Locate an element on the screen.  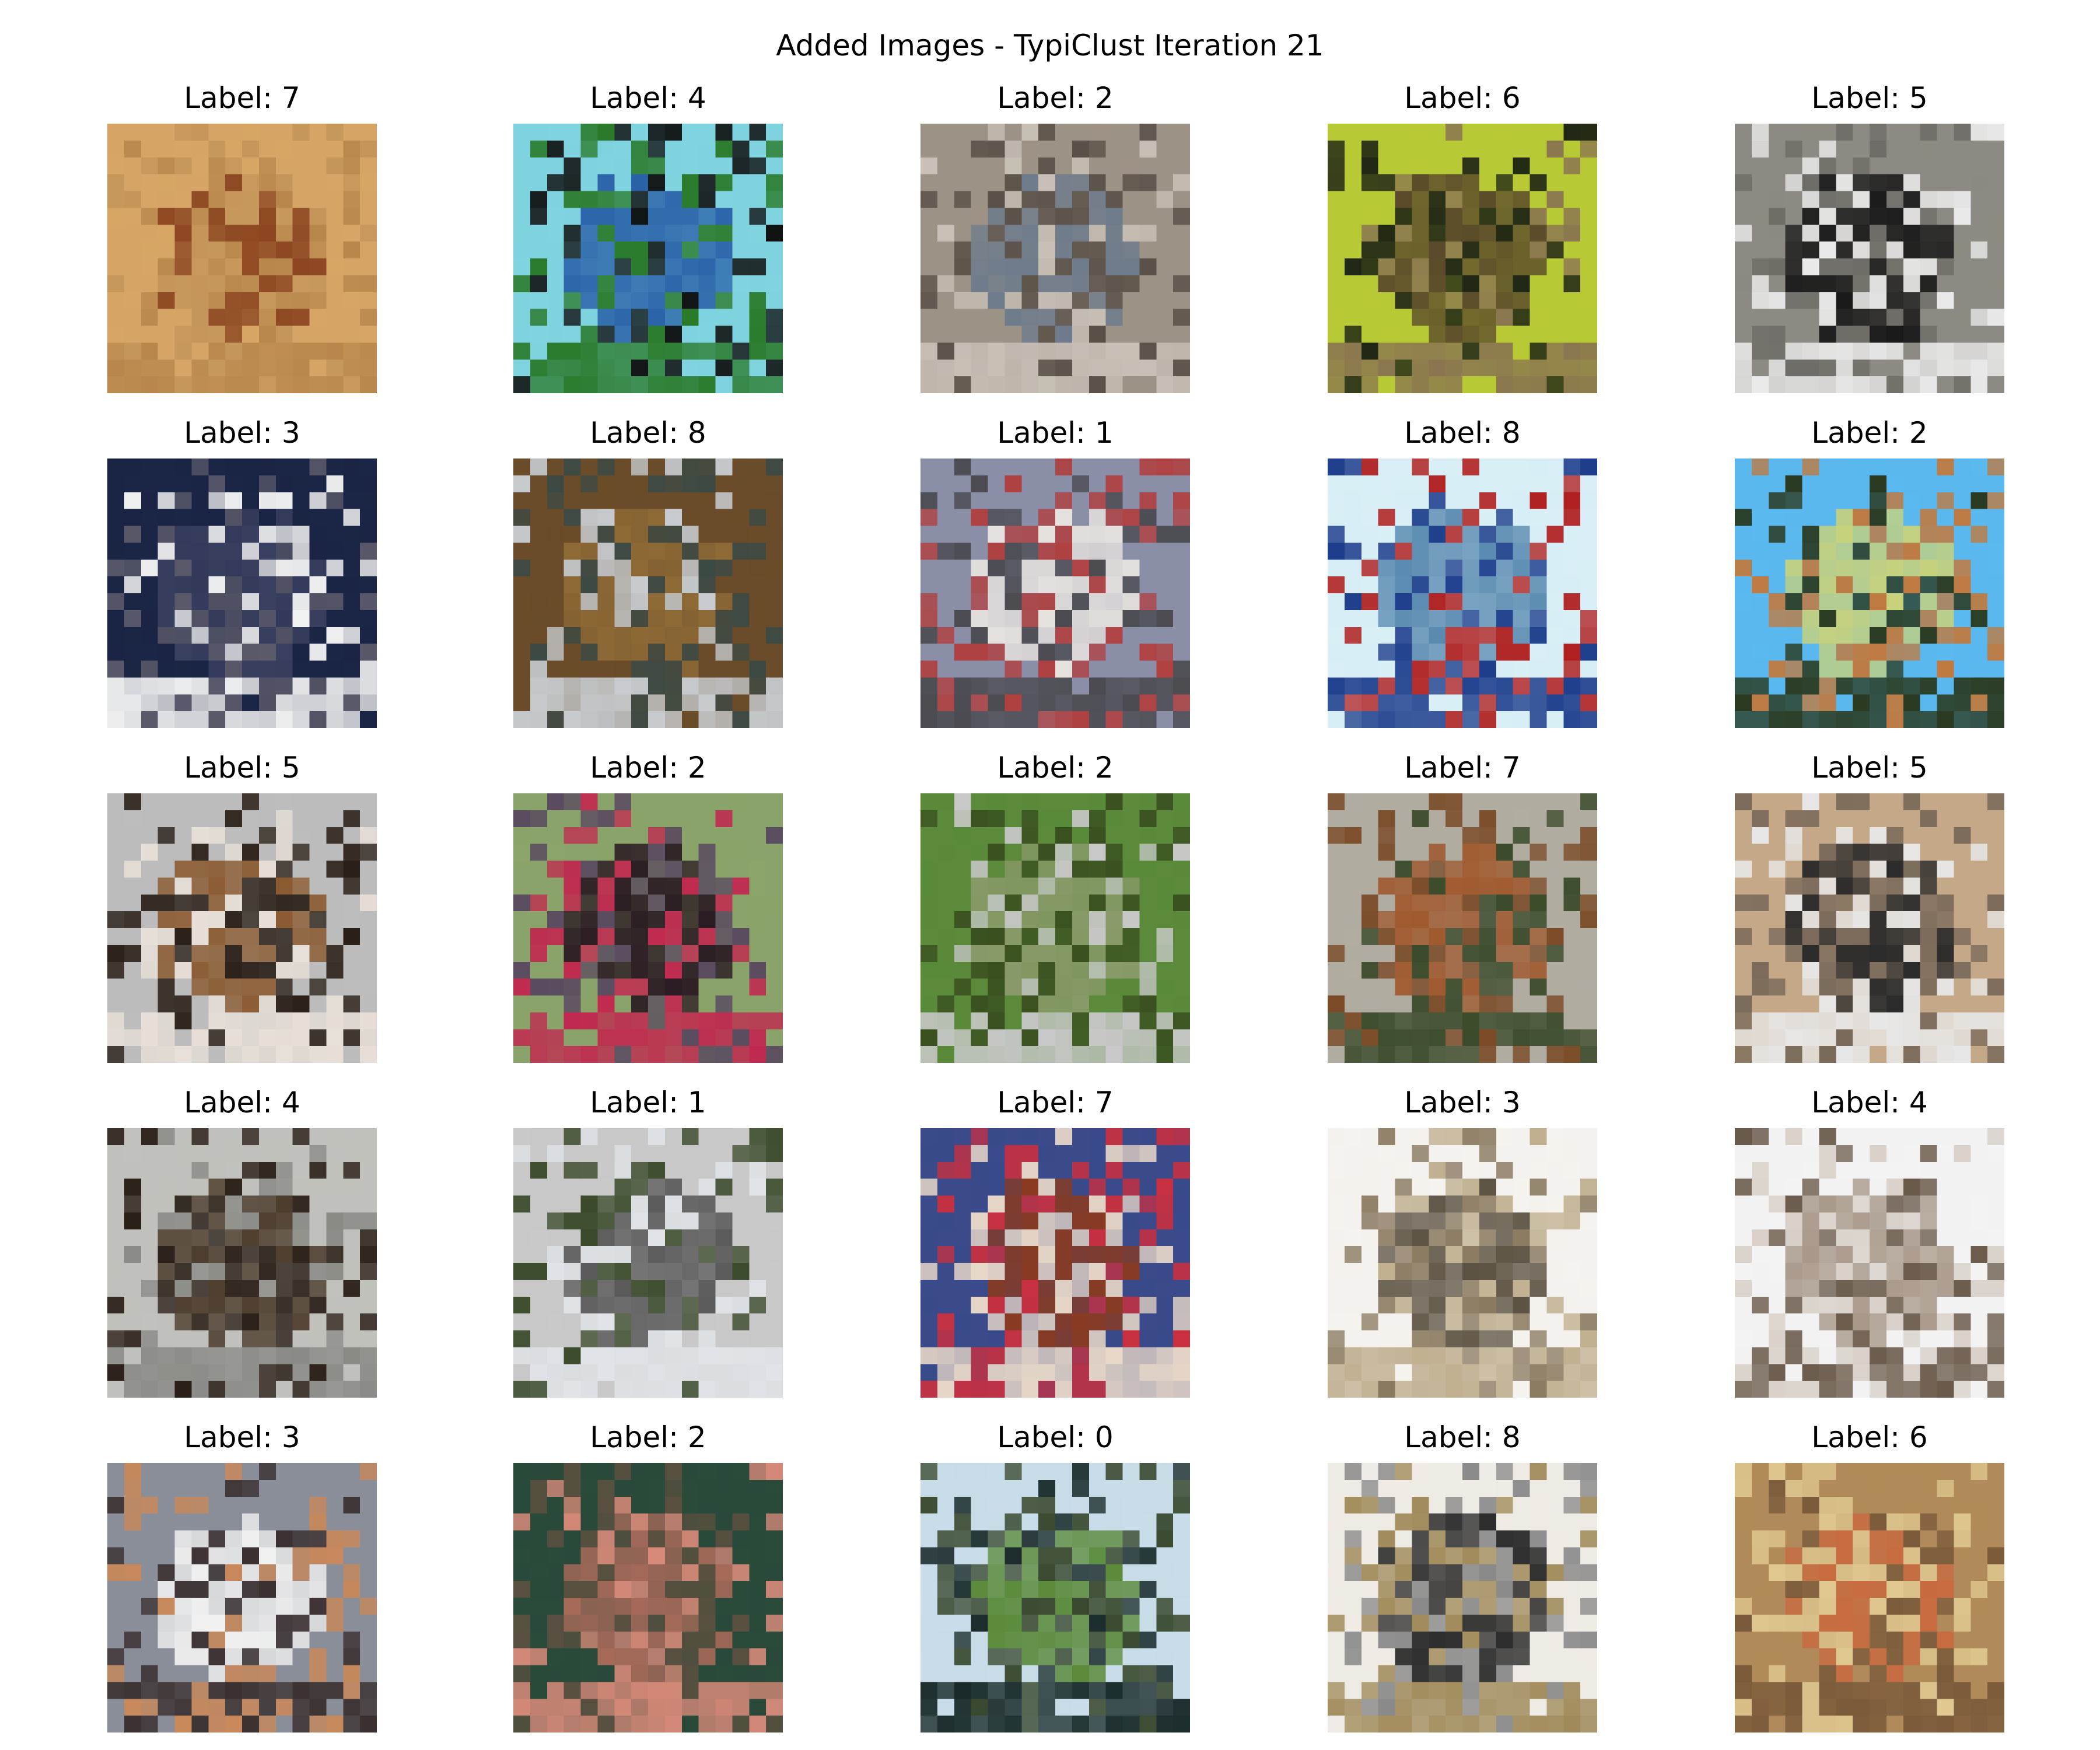
image-cell: Label: 5 black and white small dog is located at coordinates (1869, 236).